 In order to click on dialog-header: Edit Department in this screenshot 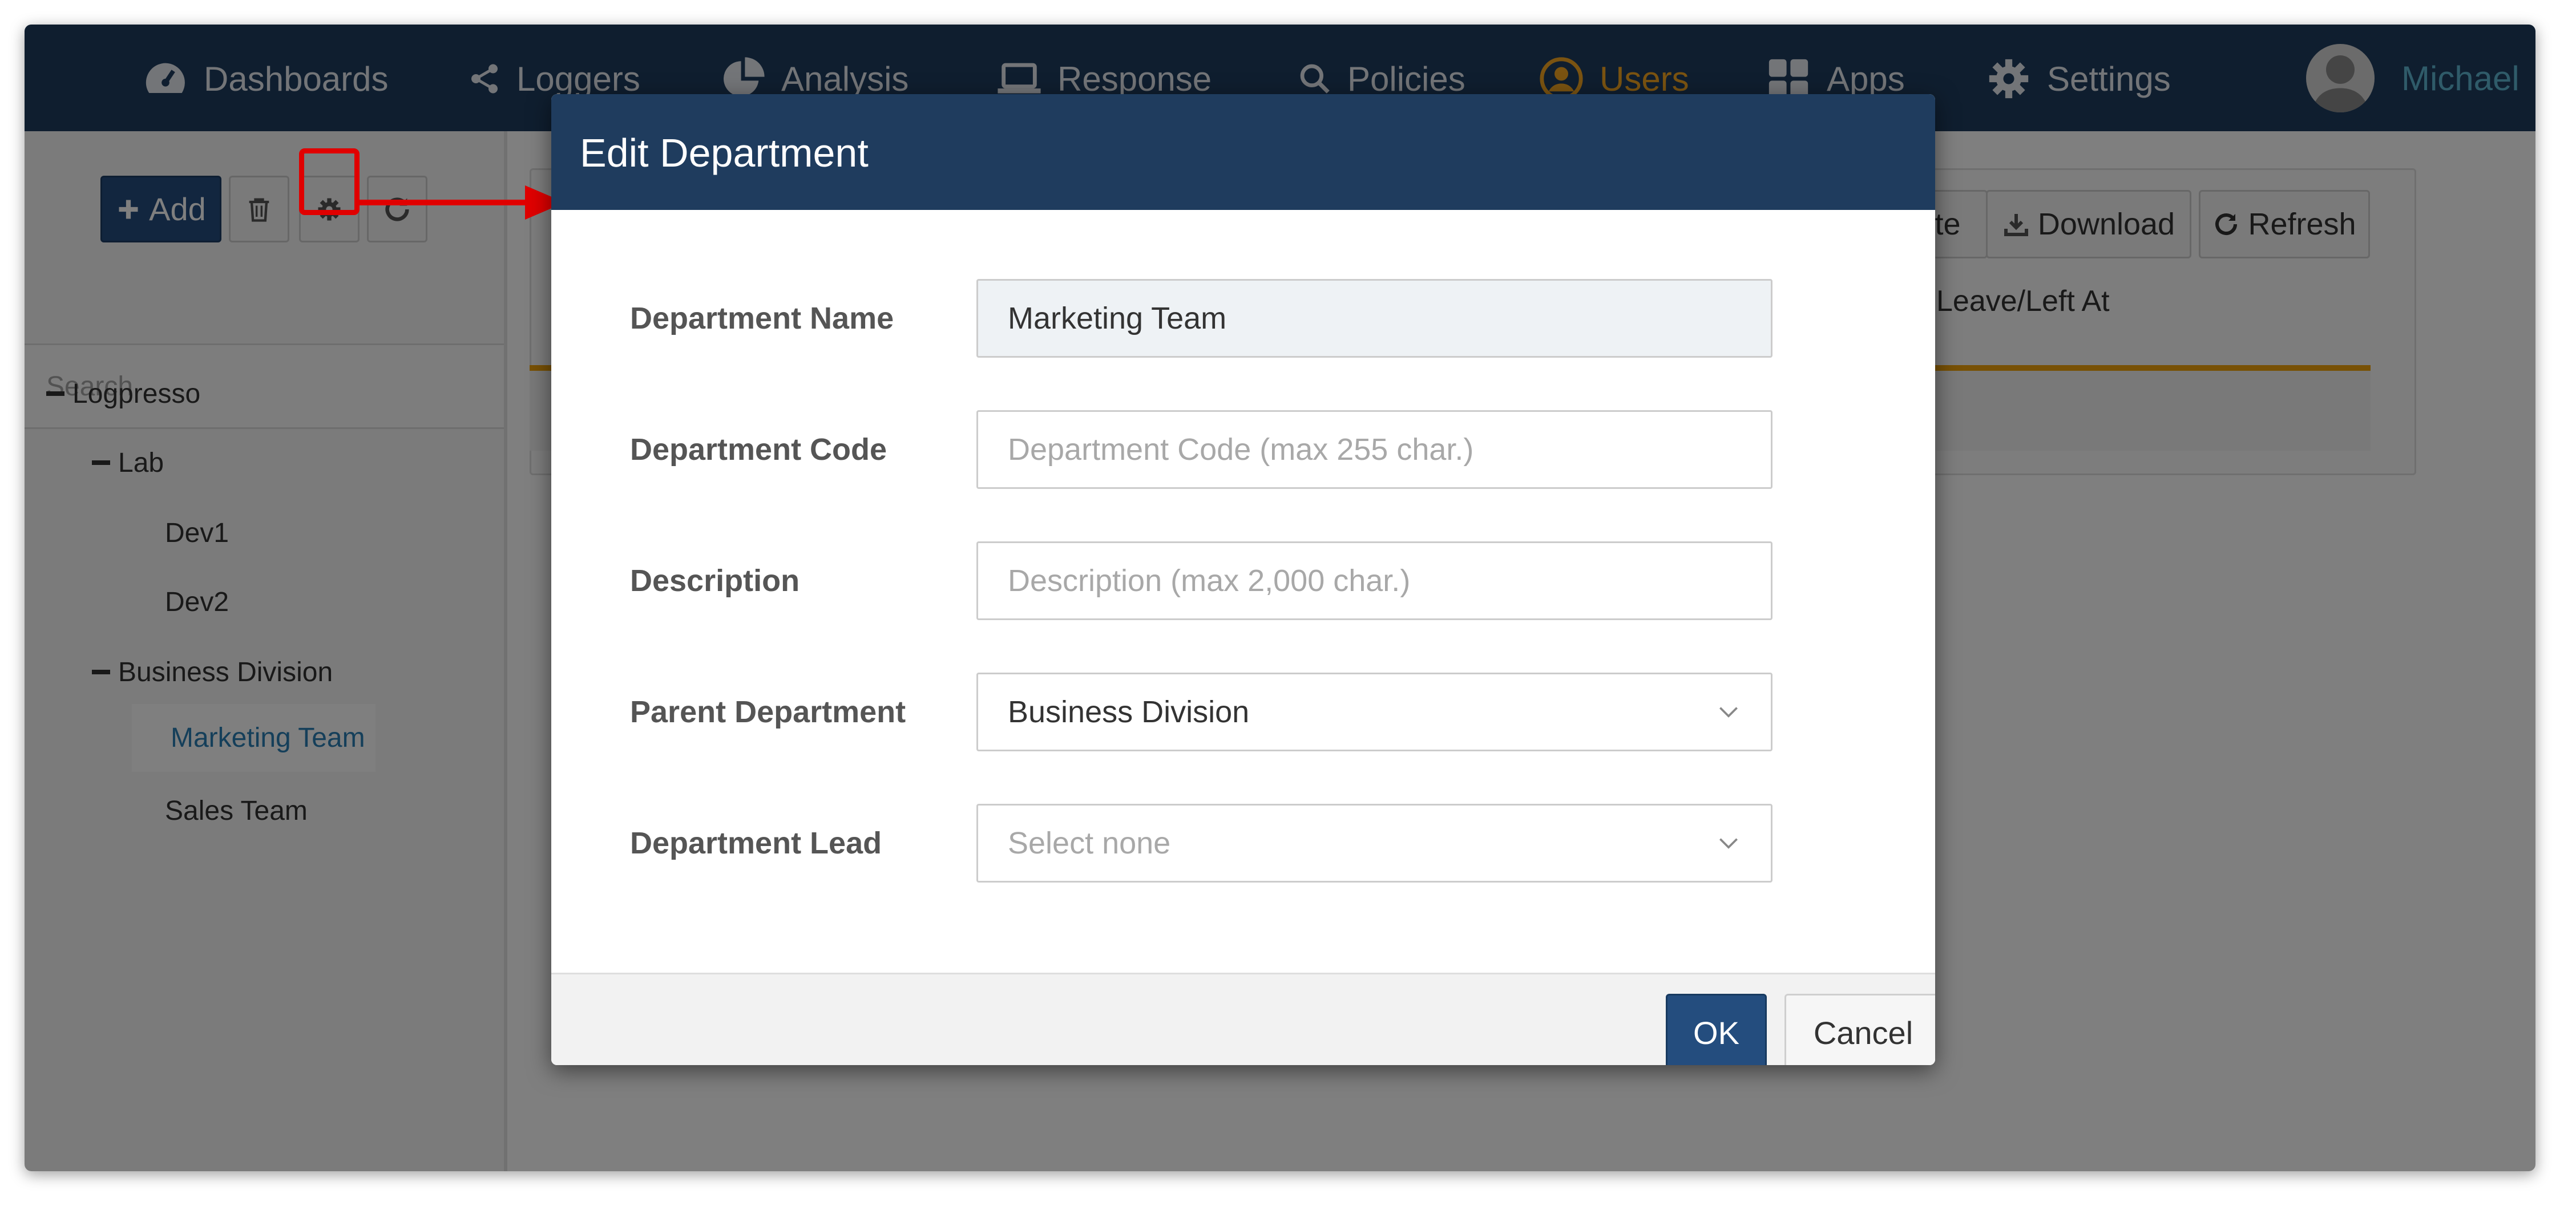, I will do `click(1243, 152)`.